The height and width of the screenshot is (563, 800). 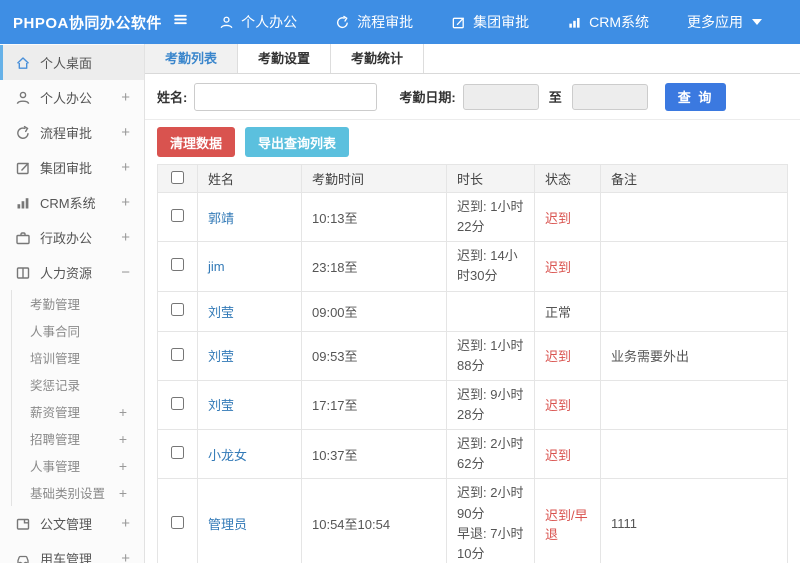 What do you see at coordinates (226, 22) in the screenshot?
I see `user-icon` at bounding box center [226, 22].